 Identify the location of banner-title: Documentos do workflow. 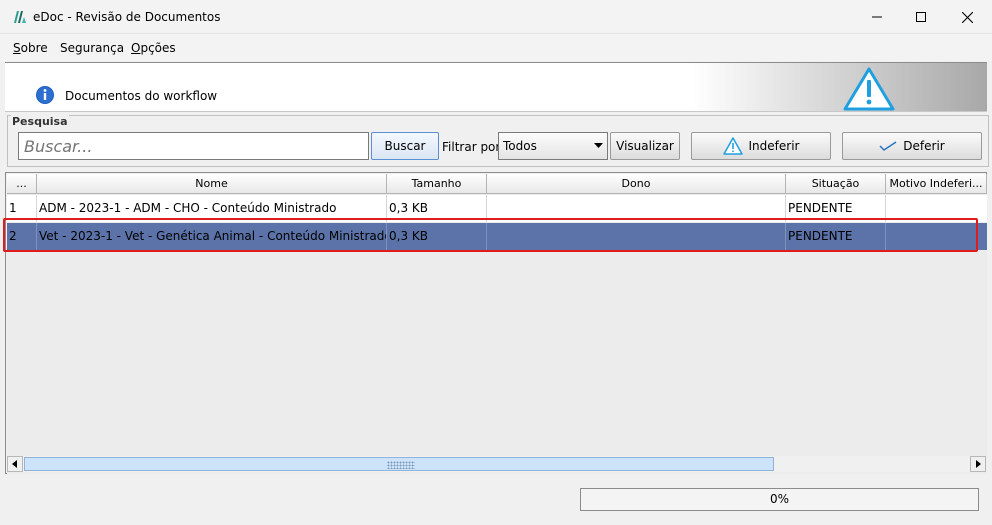
(141, 96).